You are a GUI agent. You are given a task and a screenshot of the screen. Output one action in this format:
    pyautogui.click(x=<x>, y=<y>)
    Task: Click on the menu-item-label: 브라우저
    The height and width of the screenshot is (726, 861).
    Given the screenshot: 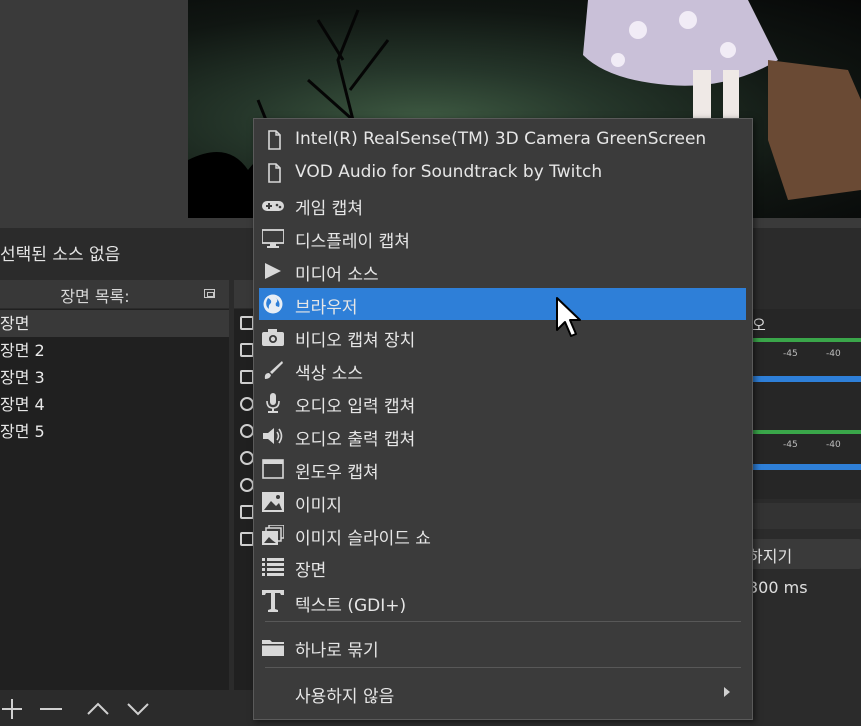 What is the action you would take?
    pyautogui.click(x=326, y=308)
    